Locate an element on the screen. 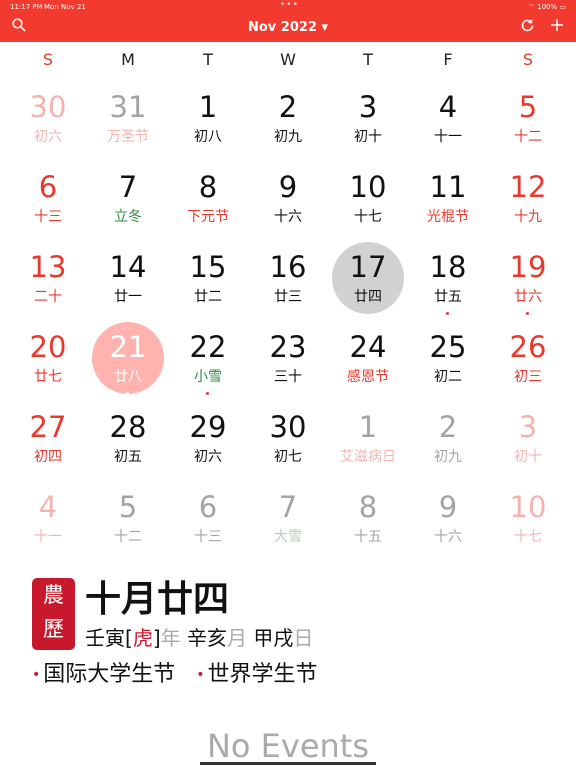  day-cell: 30 初七 is located at coordinates (288, 448).